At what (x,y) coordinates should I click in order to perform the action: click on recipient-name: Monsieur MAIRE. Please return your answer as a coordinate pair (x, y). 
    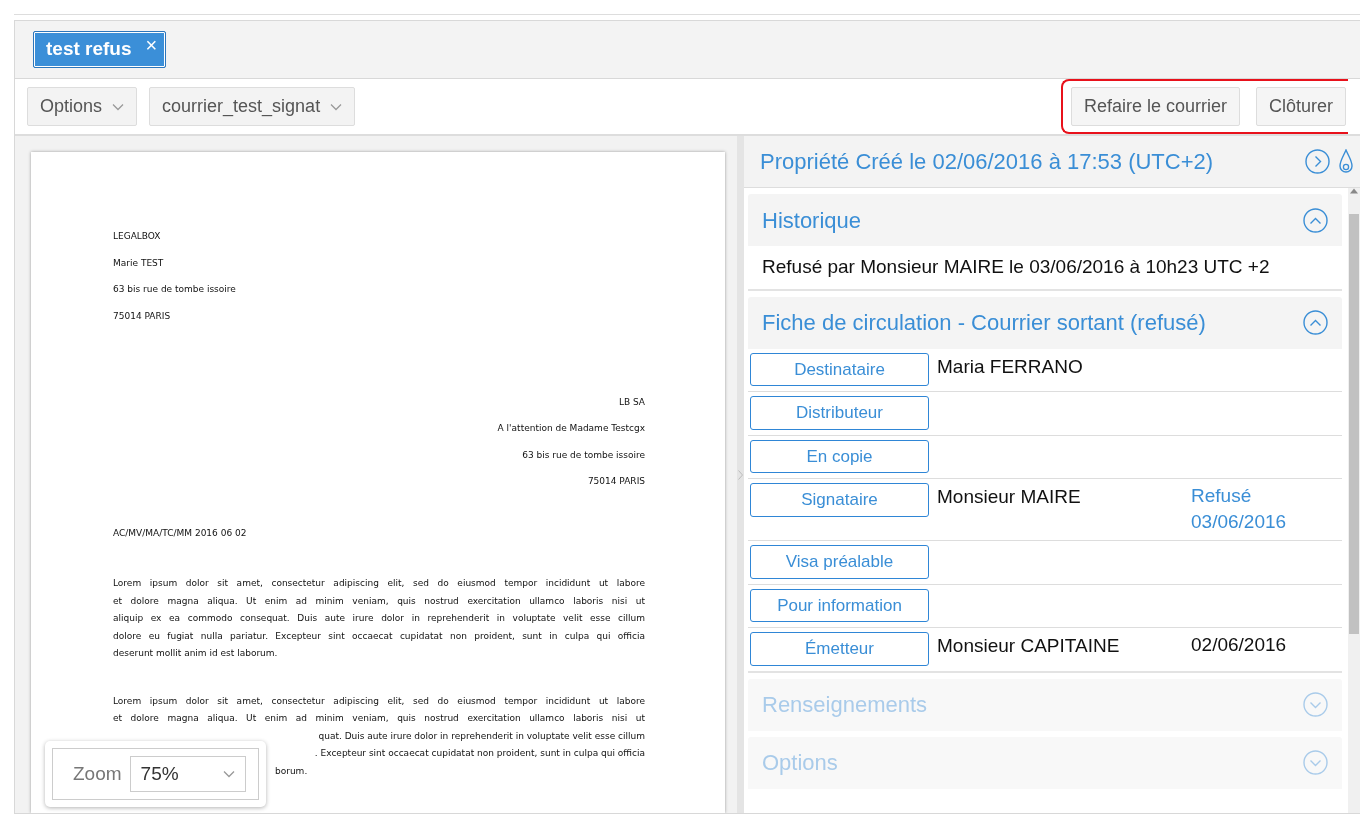
    Looking at the image, I should click on (1009, 497).